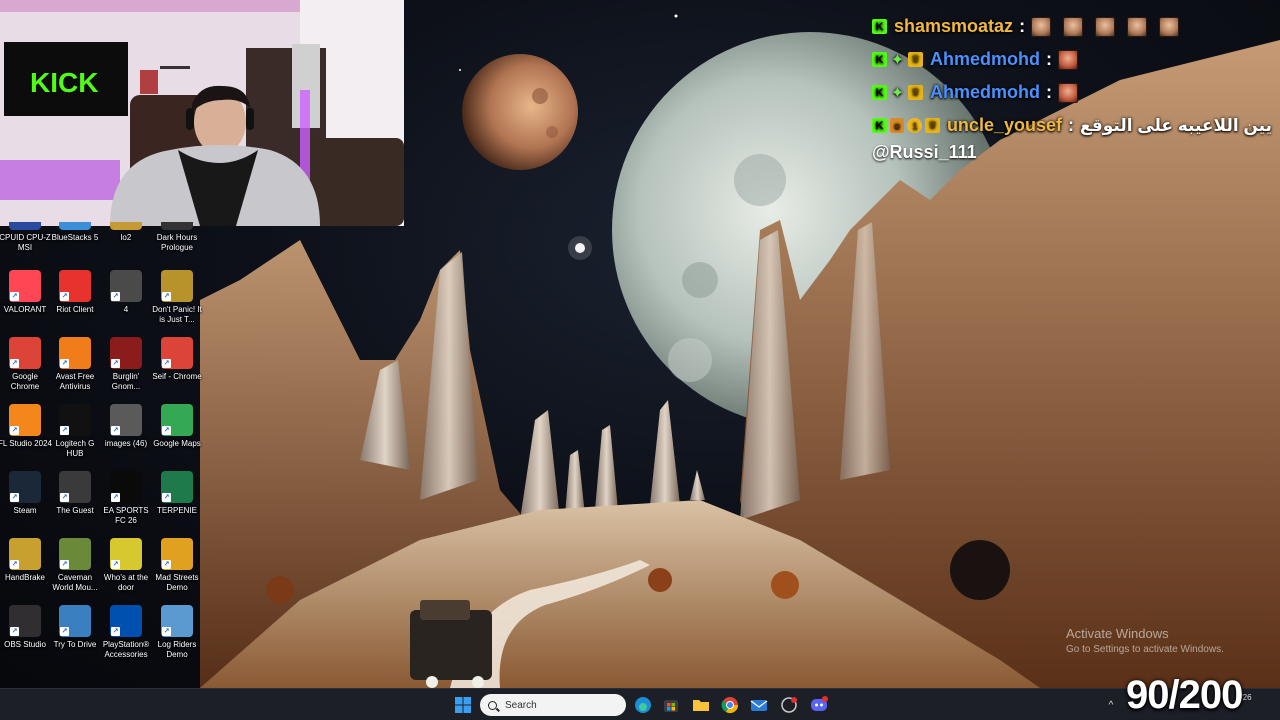  What do you see at coordinates (26, 443) in the screenshot?
I see `desktop-icon-label: FL Studio 2024` at bounding box center [26, 443].